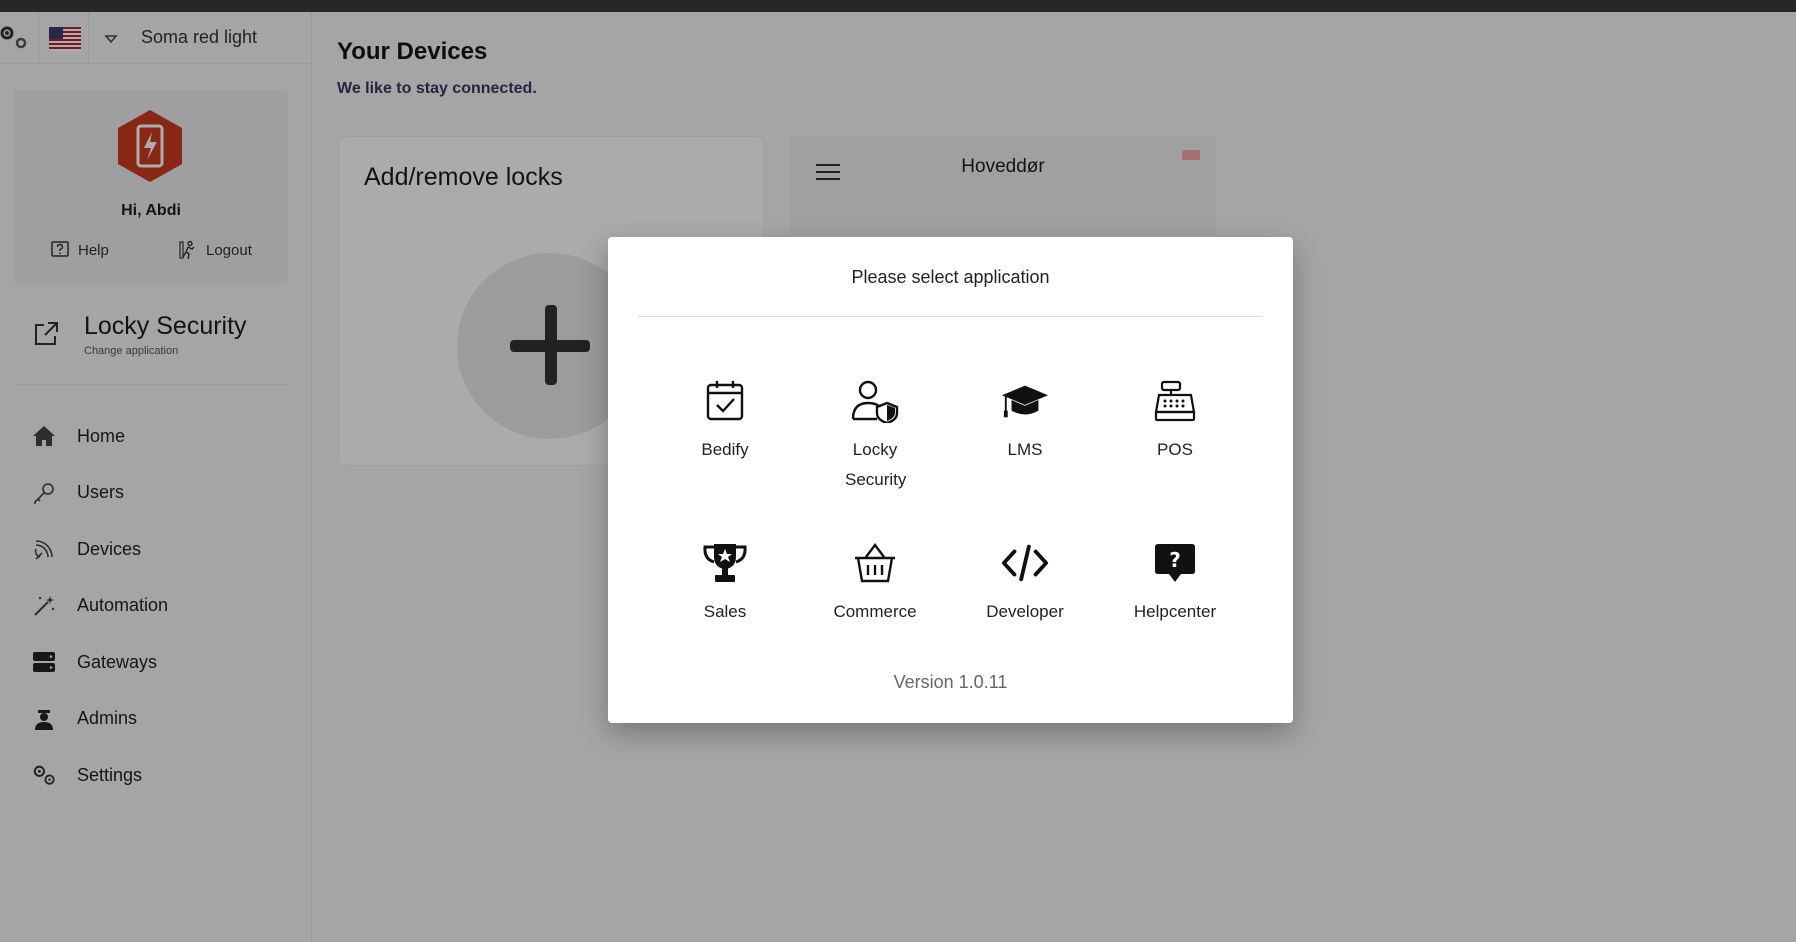 The height and width of the screenshot is (942, 1796). What do you see at coordinates (1175, 401) in the screenshot?
I see `cash-register-icon` at bounding box center [1175, 401].